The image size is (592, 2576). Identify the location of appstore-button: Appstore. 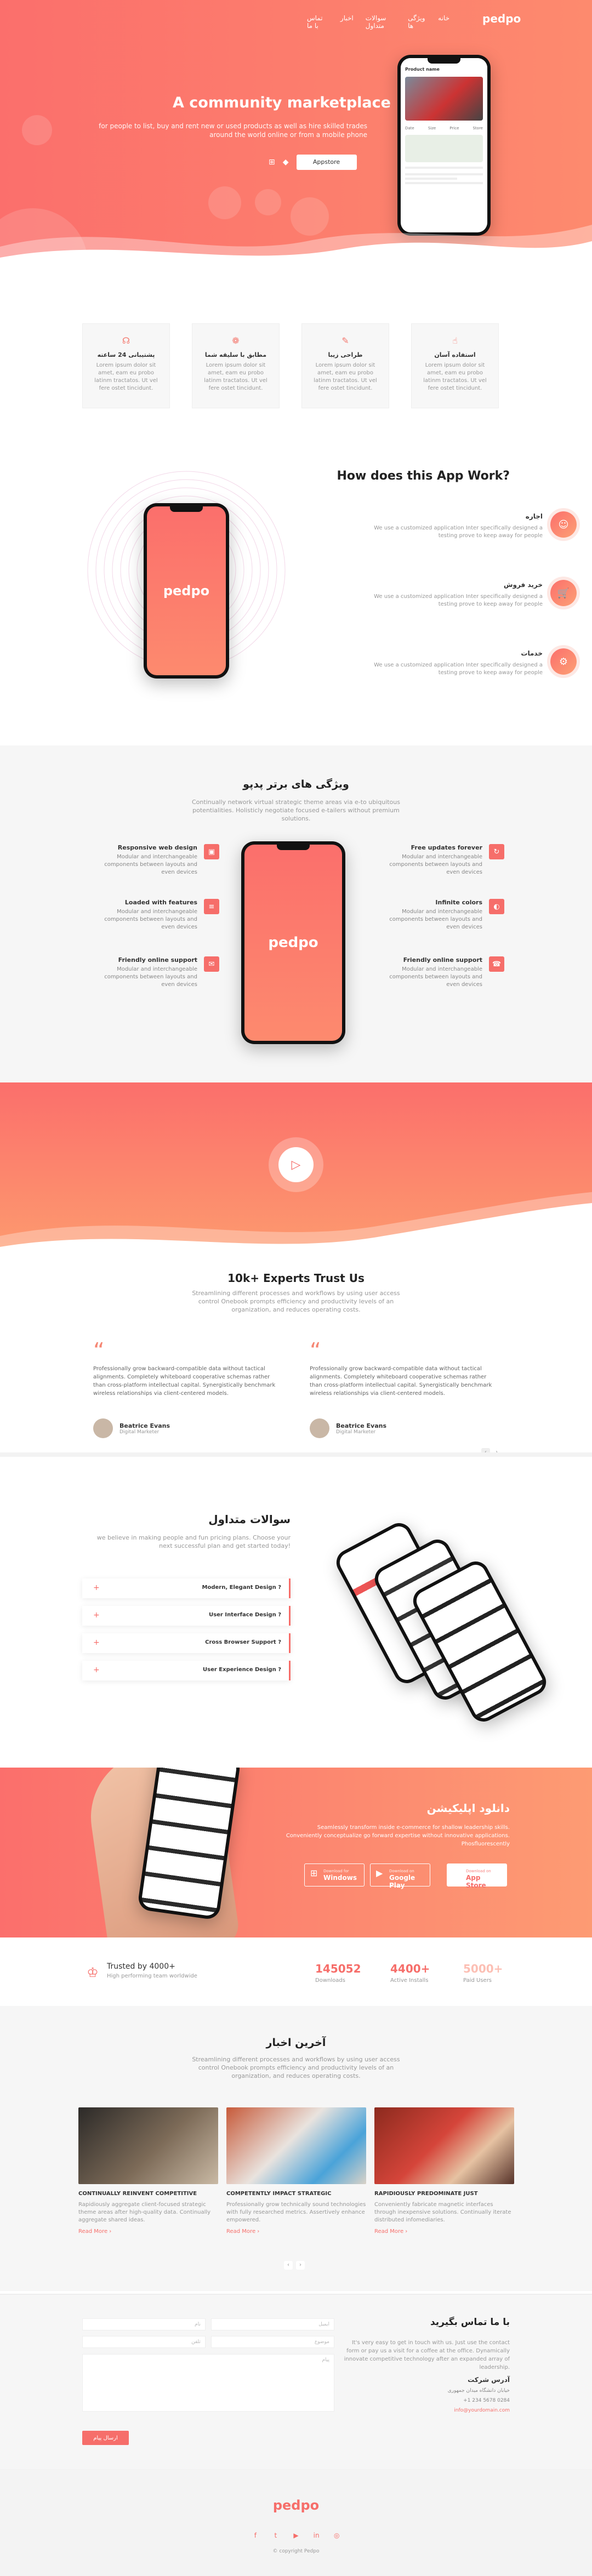
(326, 162).